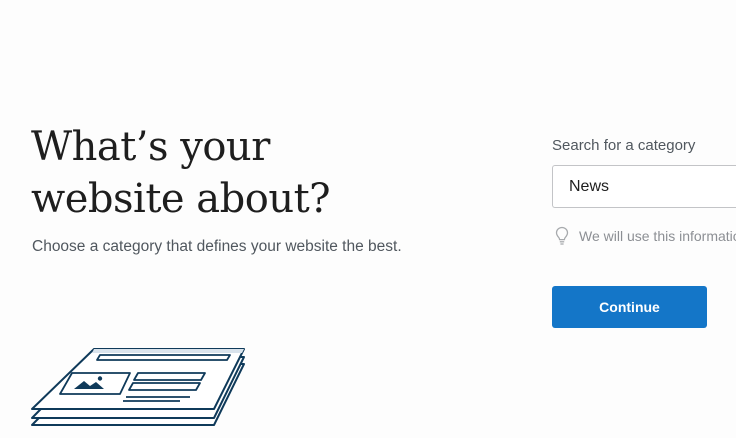 This screenshot has width=736, height=438. Describe the element at coordinates (181, 199) in the screenshot. I see `page-title-line-2: website about?` at that location.